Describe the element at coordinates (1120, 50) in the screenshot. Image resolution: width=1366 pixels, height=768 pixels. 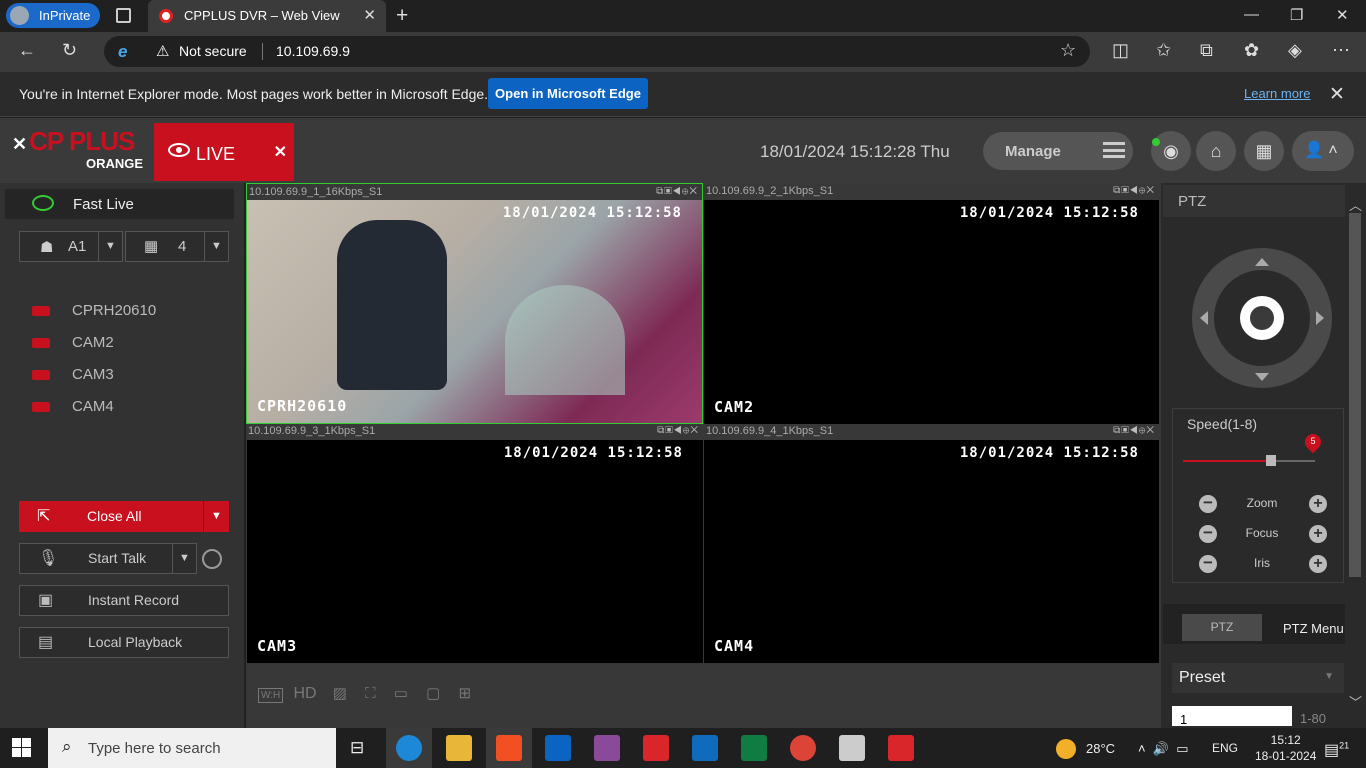
I see `split-screen-icon: ◫` at that location.